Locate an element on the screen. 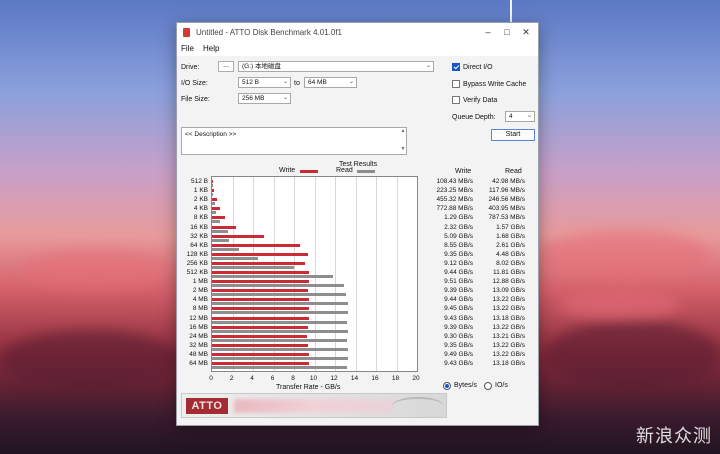  io-size-label: 16 MB is located at coordinates (198, 327).